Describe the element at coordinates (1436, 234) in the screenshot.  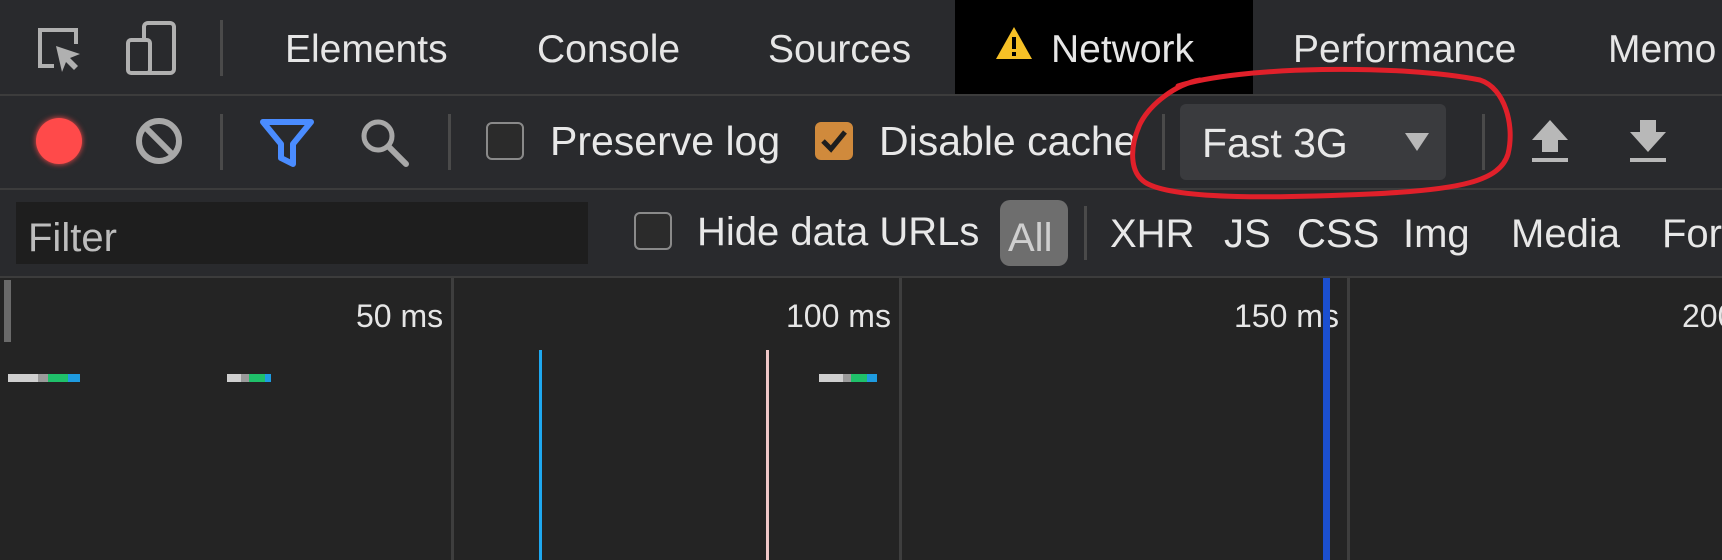
I see `type-filter-img: Img` at that location.